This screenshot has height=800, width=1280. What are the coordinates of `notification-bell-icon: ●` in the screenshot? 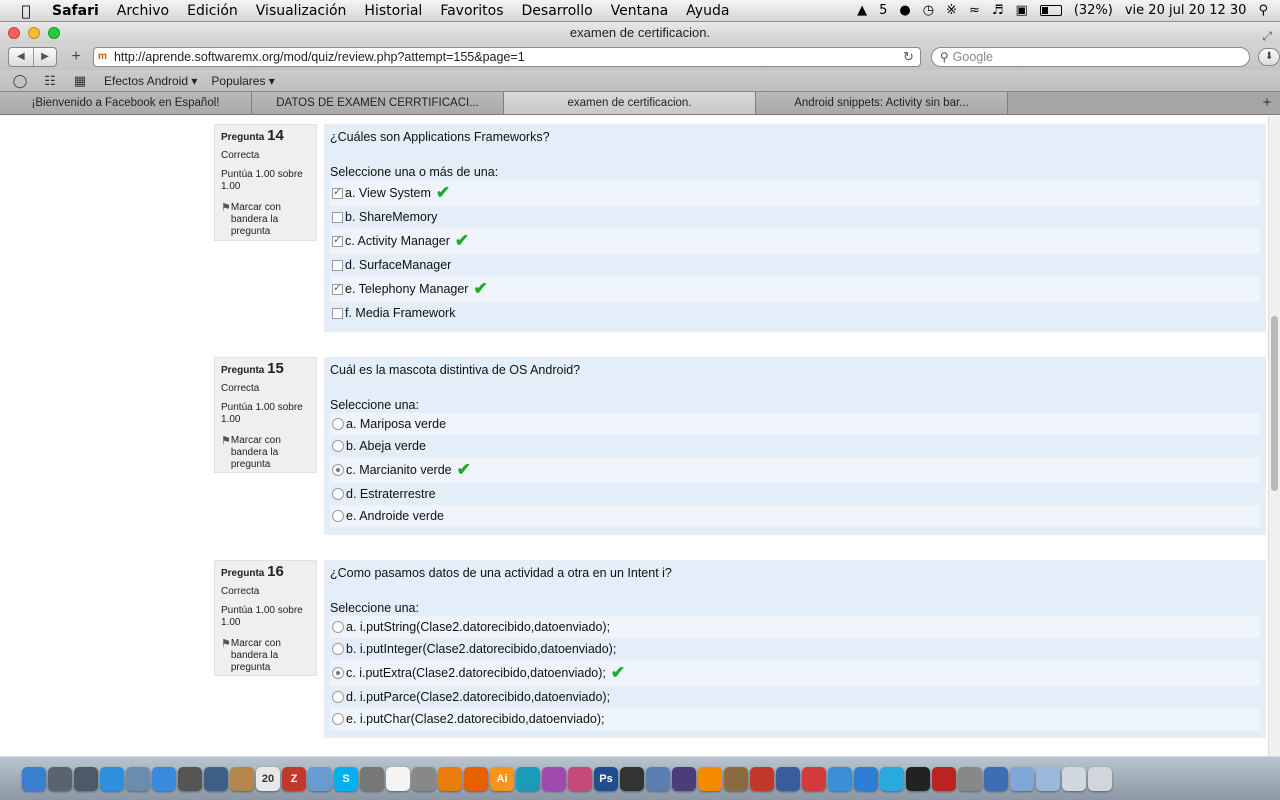 It's located at (904, 10).